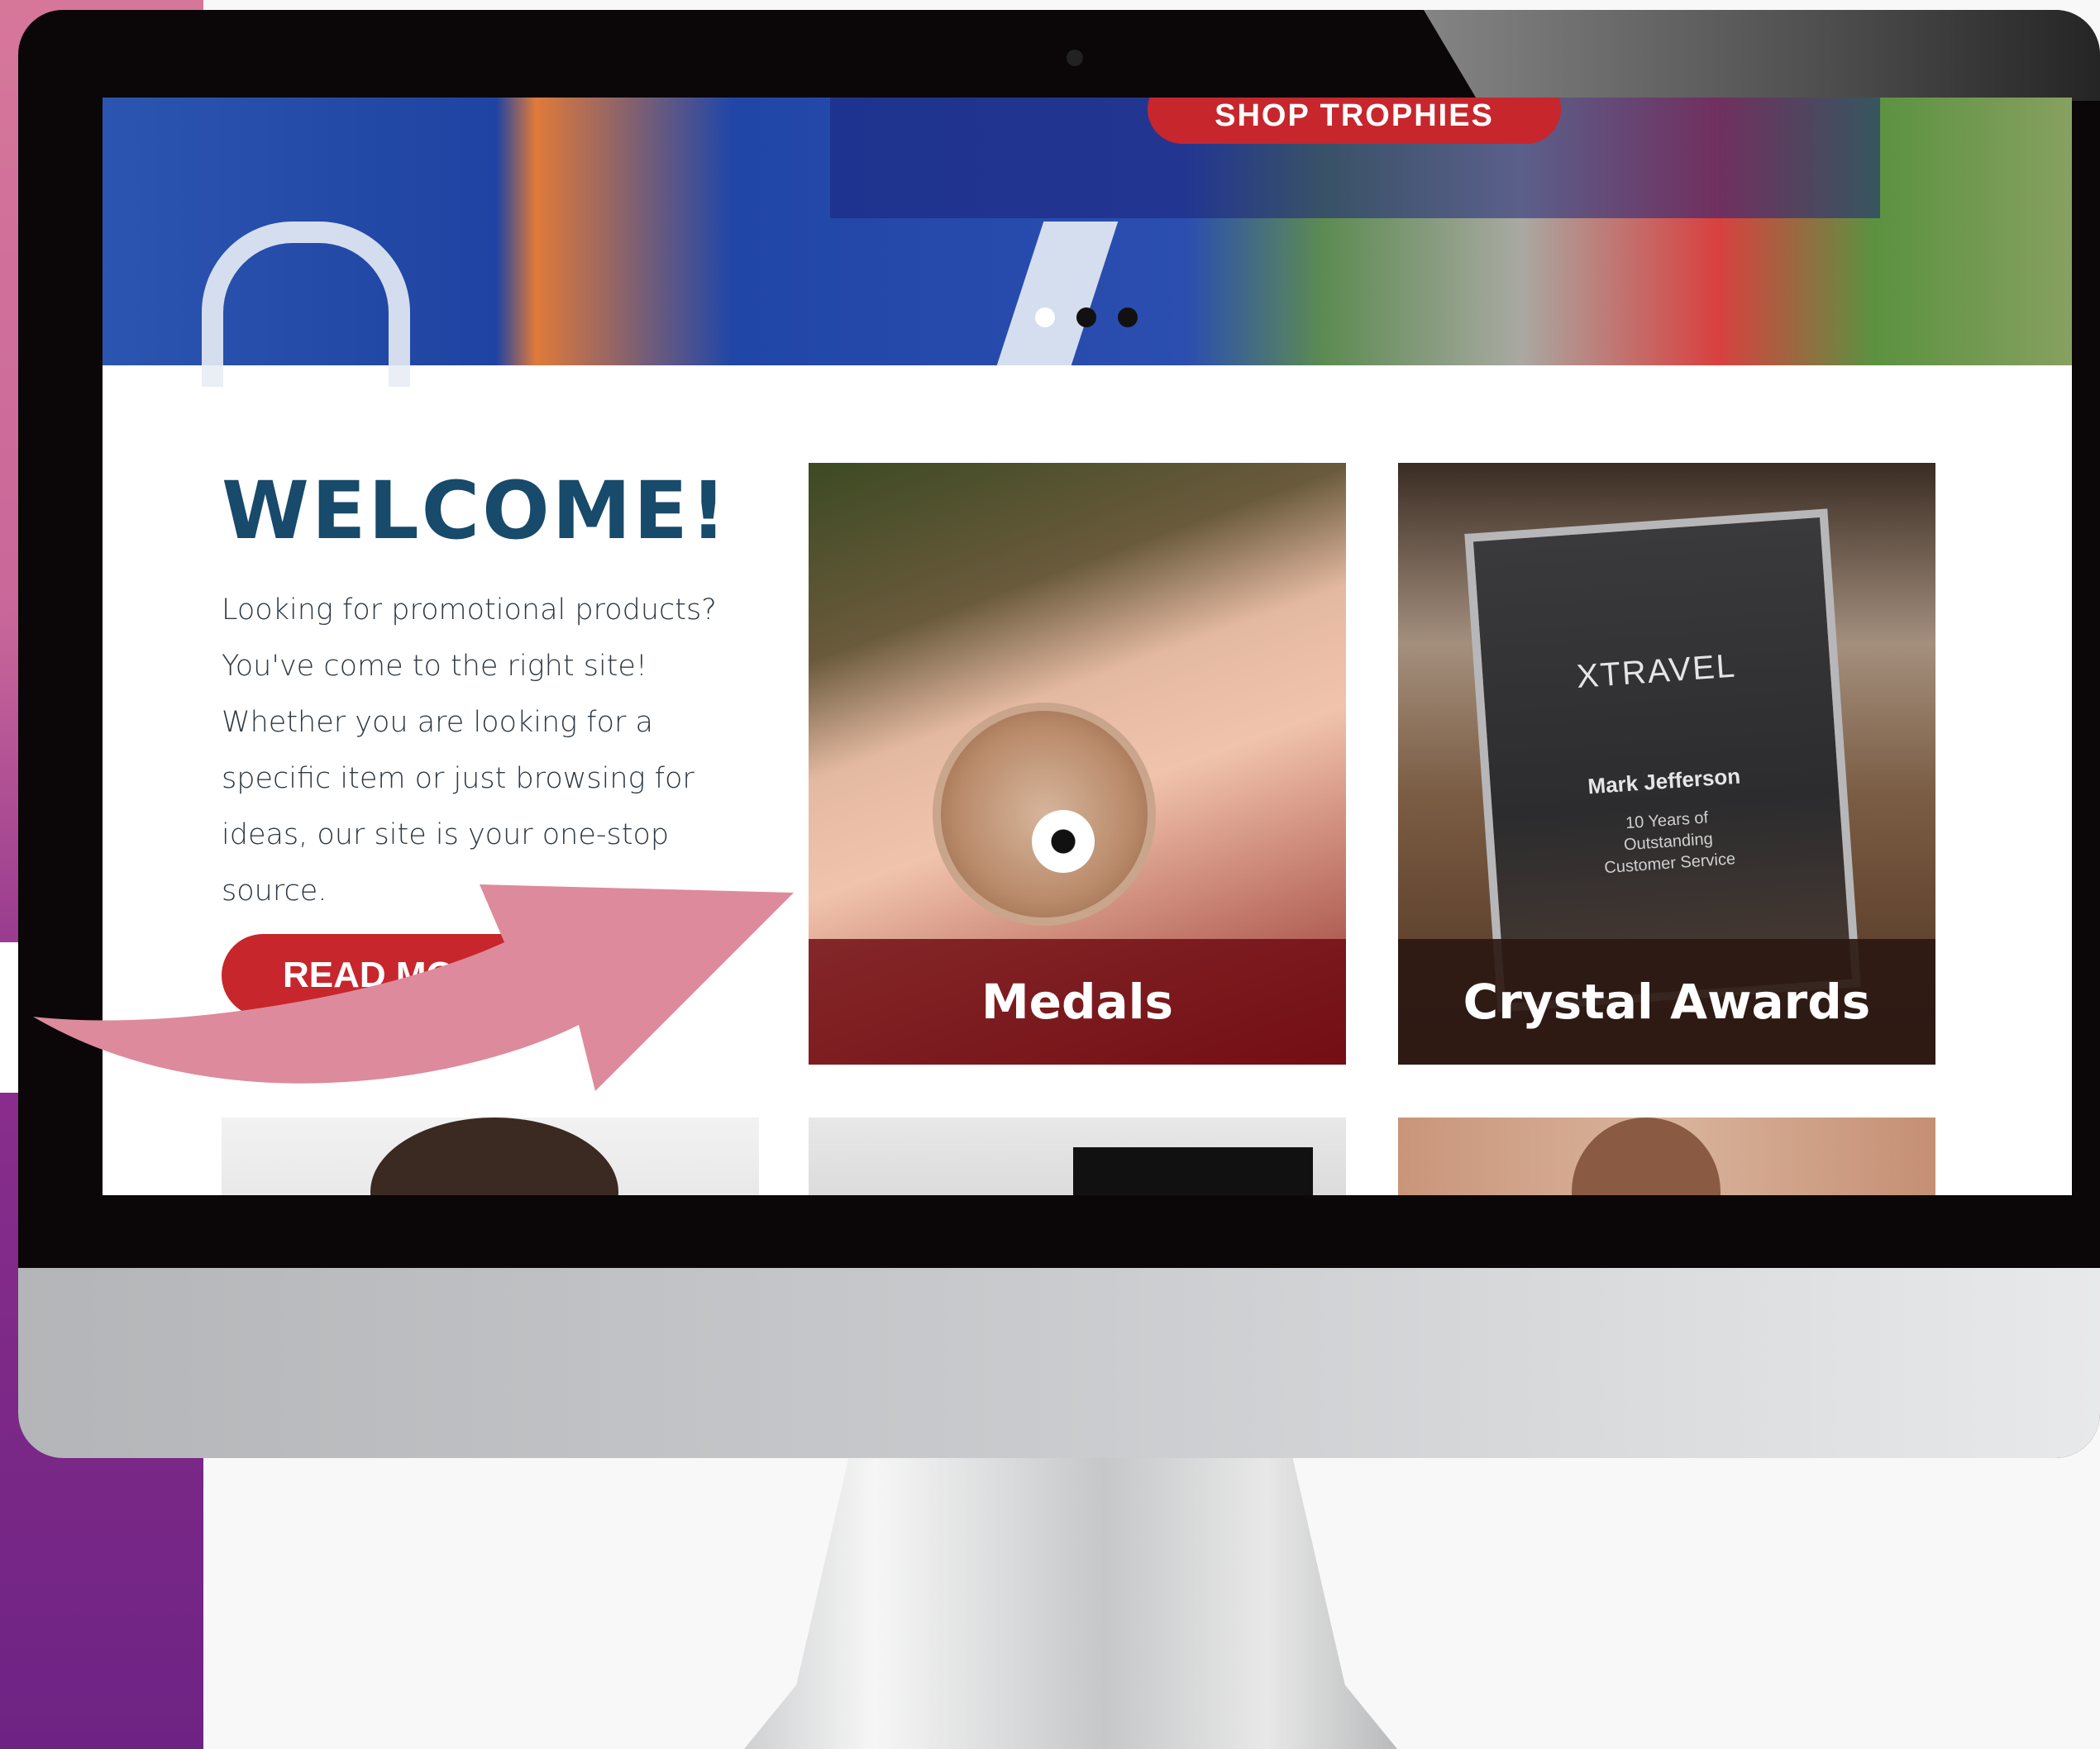 This screenshot has height=1749, width=2100. What do you see at coordinates (1075, 58) in the screenshot?
I see `webcam-icon` at bounding box center [1075, 58].